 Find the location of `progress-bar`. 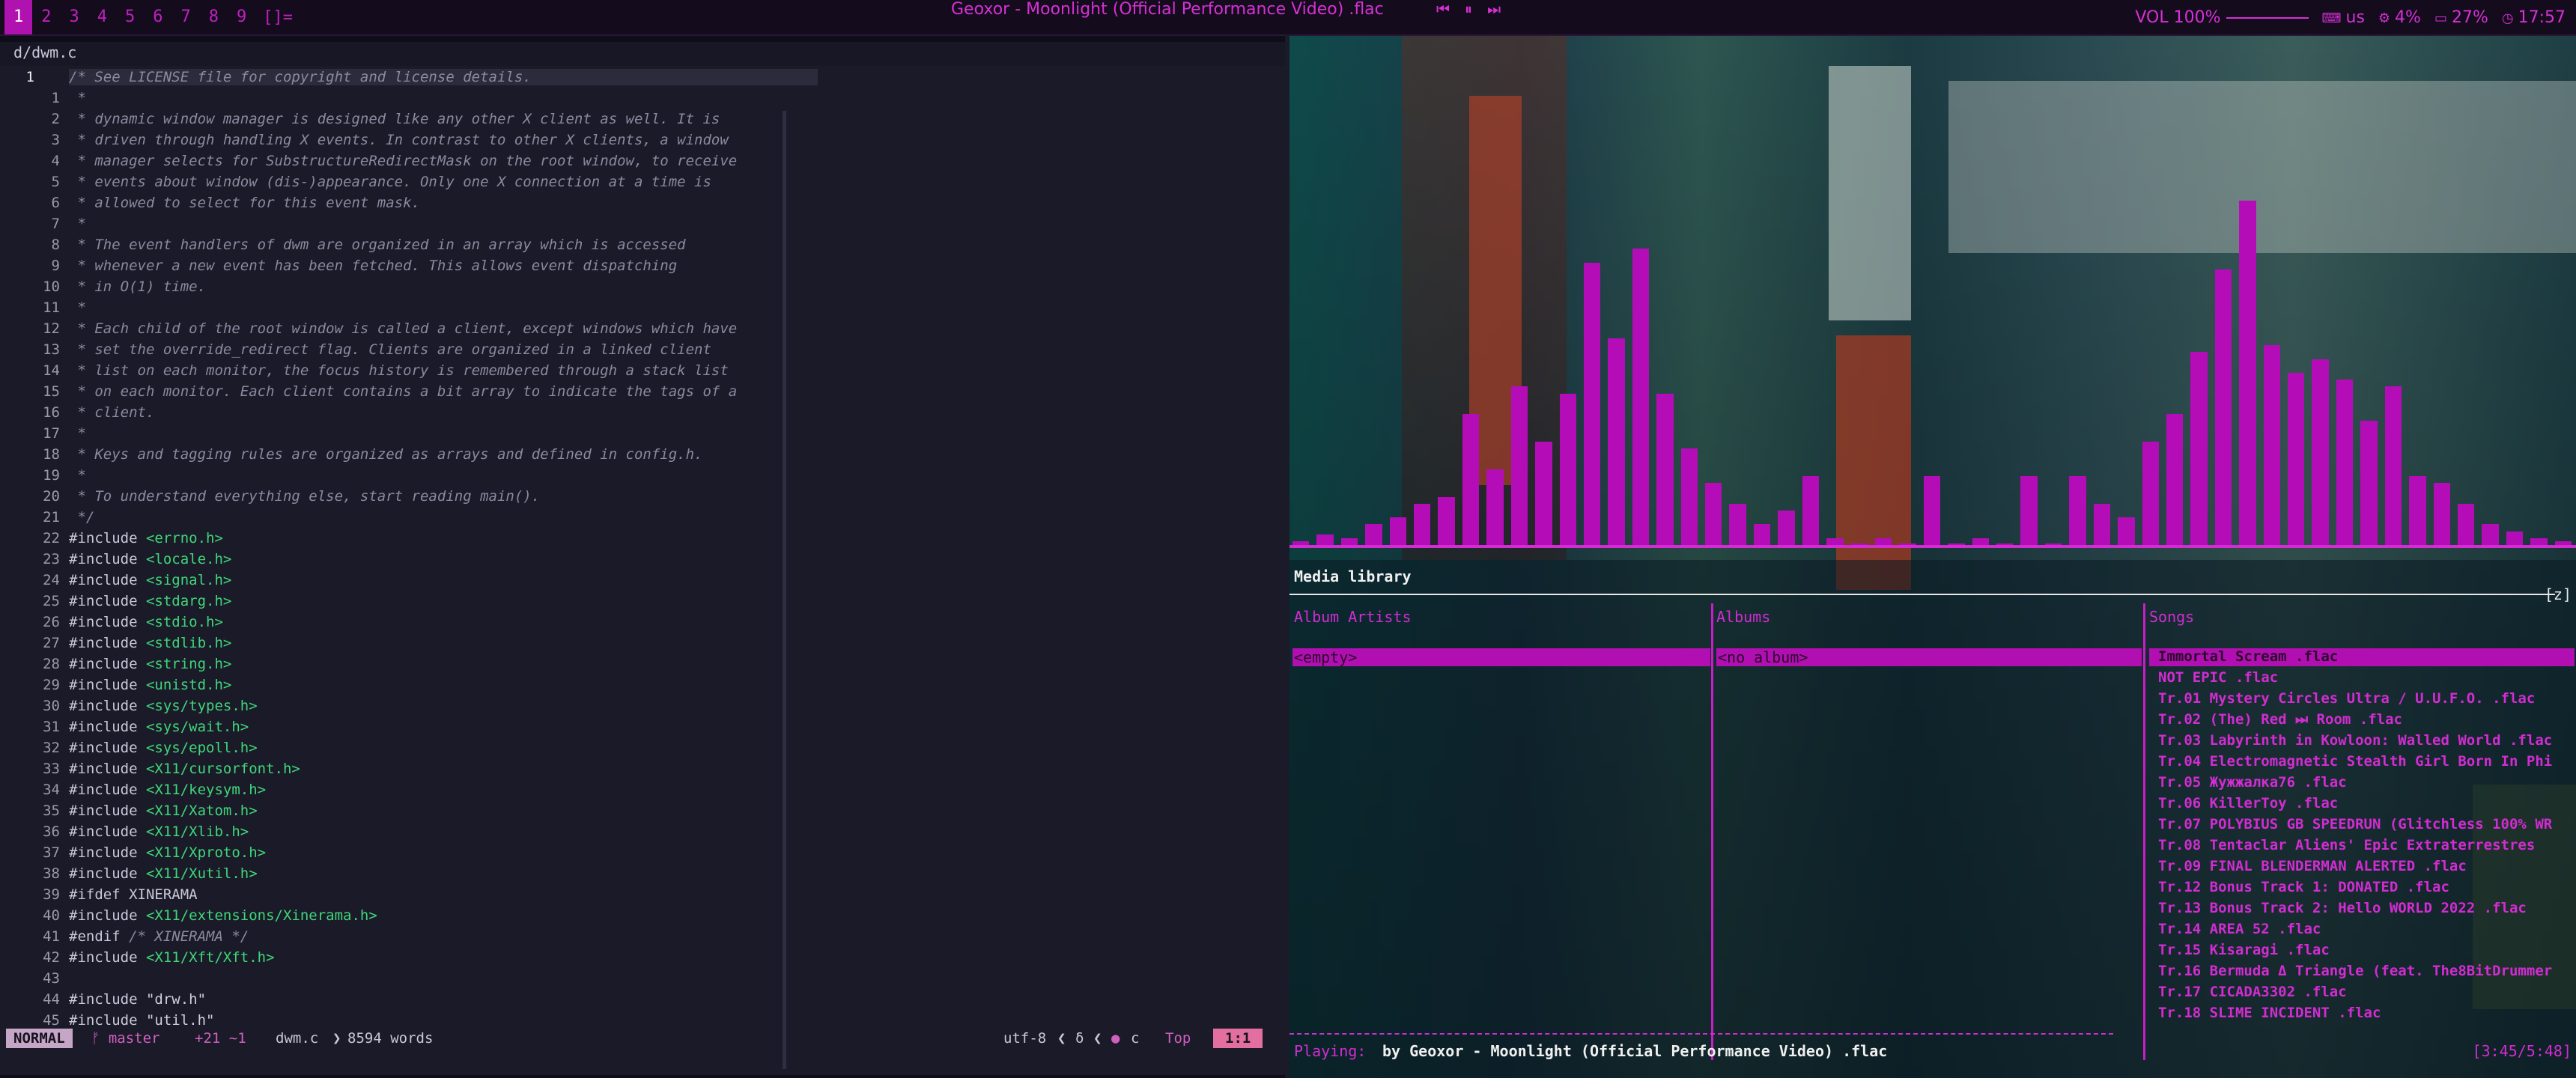

progress-bar is located at coordinates (1701, 1034).